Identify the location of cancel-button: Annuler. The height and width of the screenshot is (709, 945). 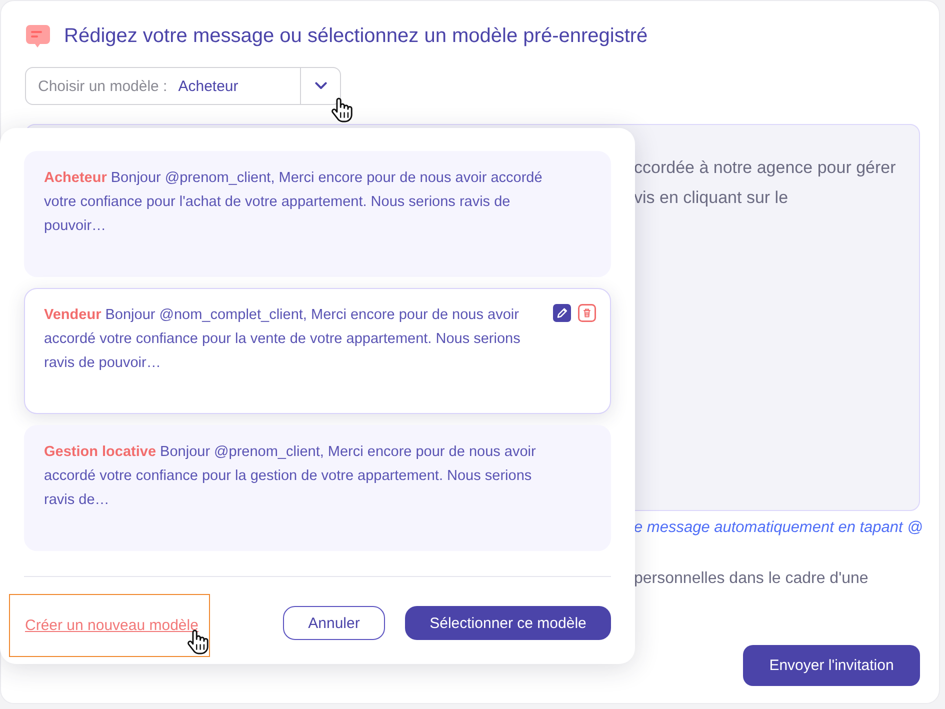
(334, 623).